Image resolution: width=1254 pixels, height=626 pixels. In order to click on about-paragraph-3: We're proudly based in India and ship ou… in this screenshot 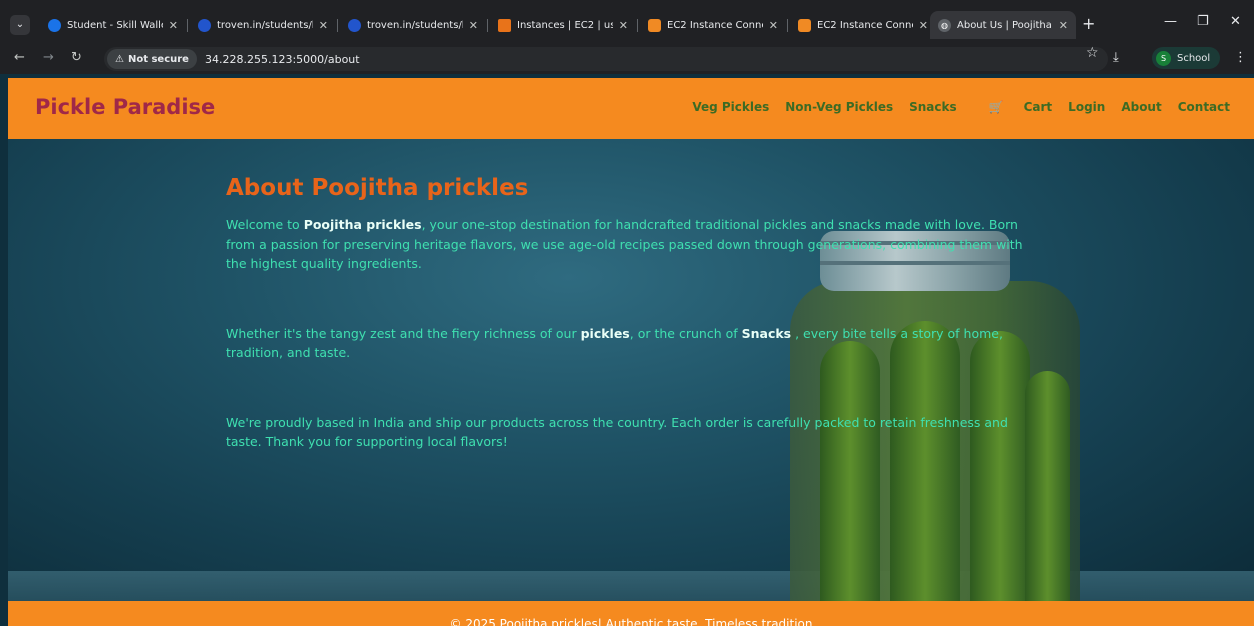, I will do `click(617, 432)`.